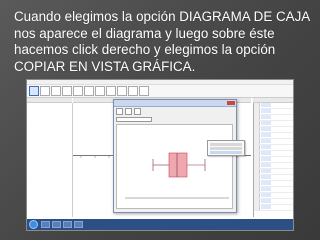  I want to click on copy-to-graphics-view-item, so click(226, 152).